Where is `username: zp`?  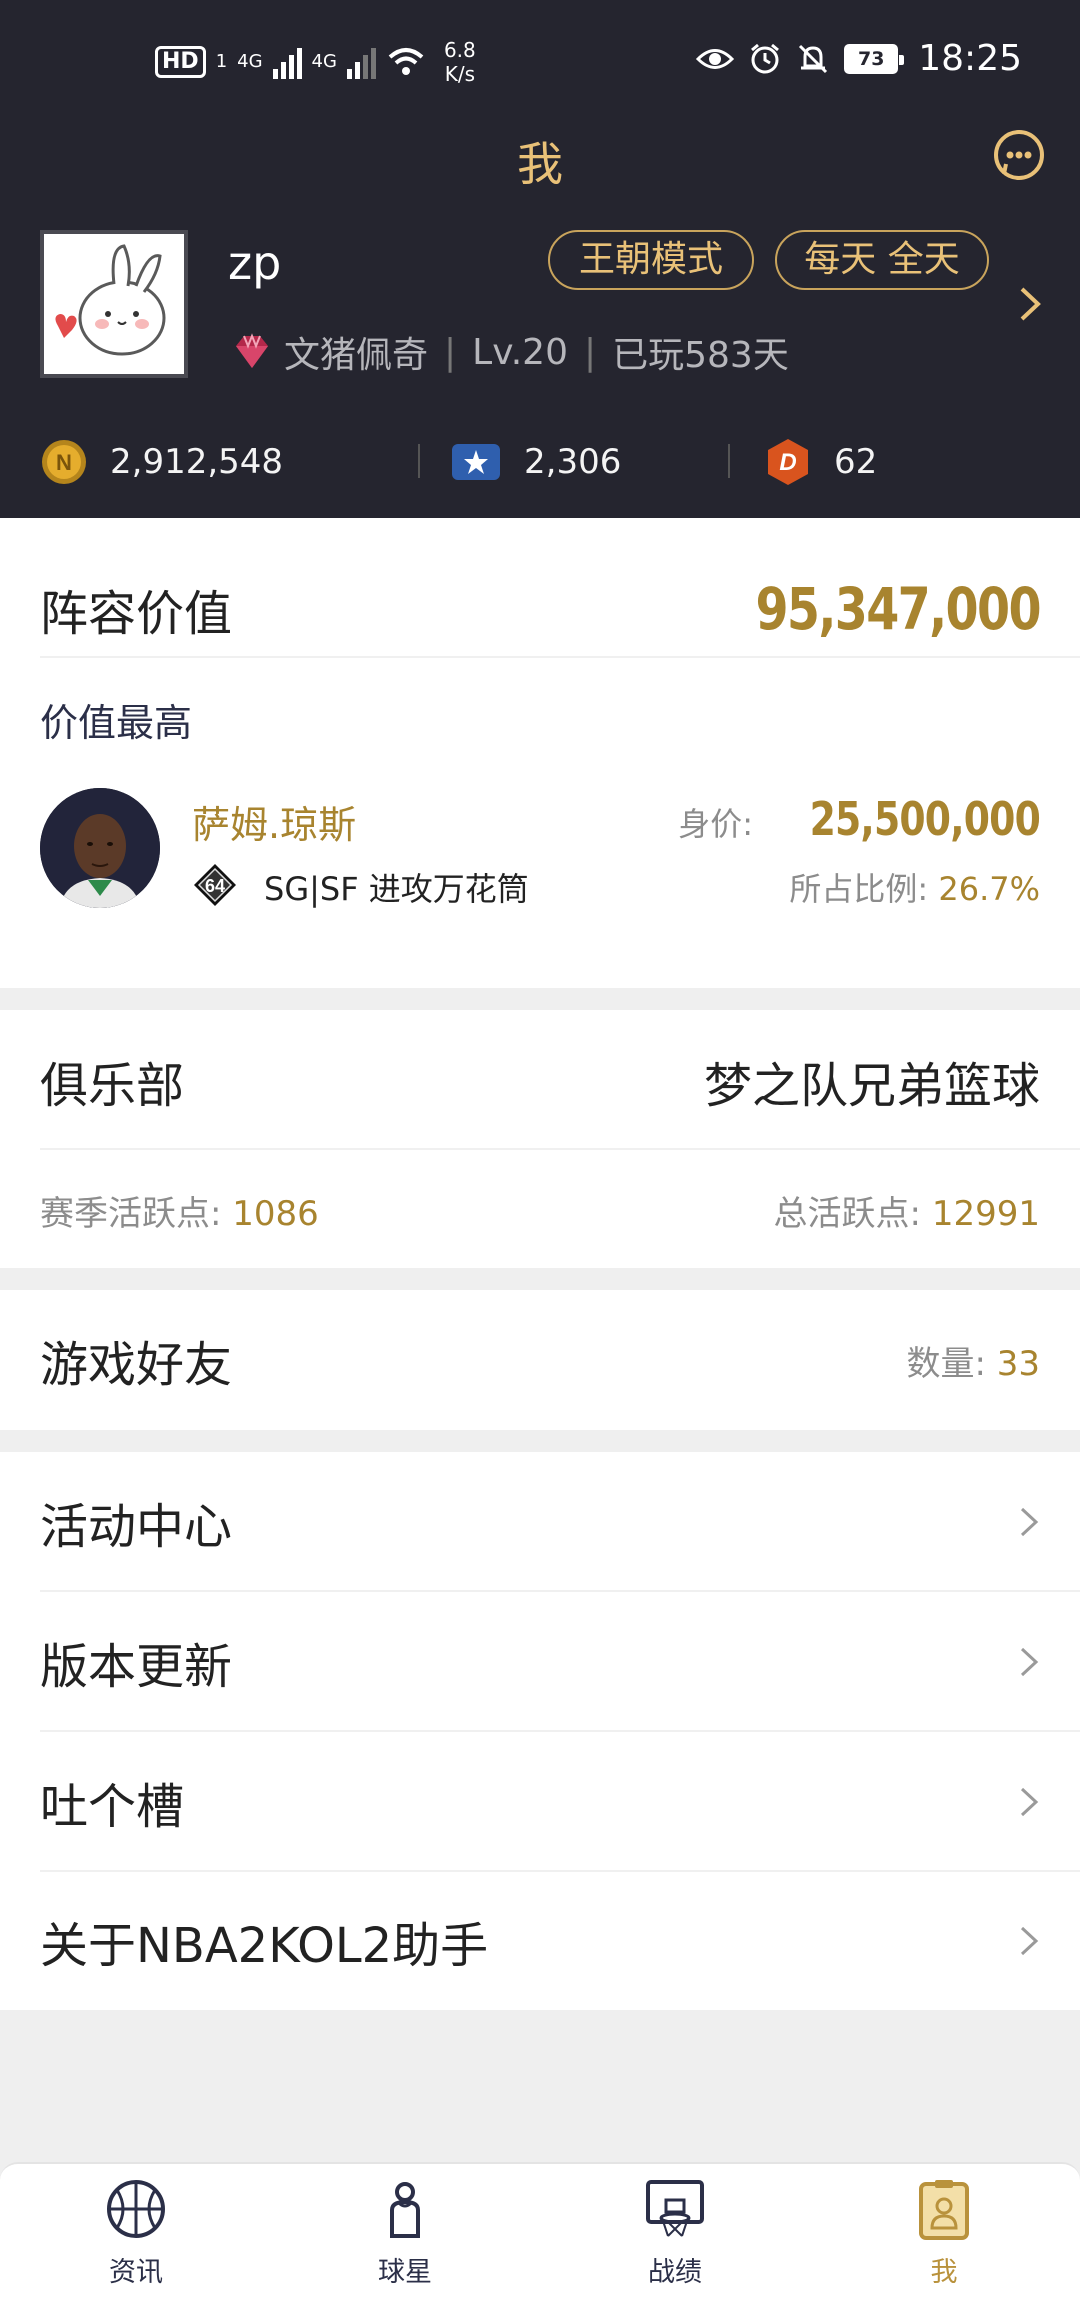 username: zp is located at coordinates (255, 263).